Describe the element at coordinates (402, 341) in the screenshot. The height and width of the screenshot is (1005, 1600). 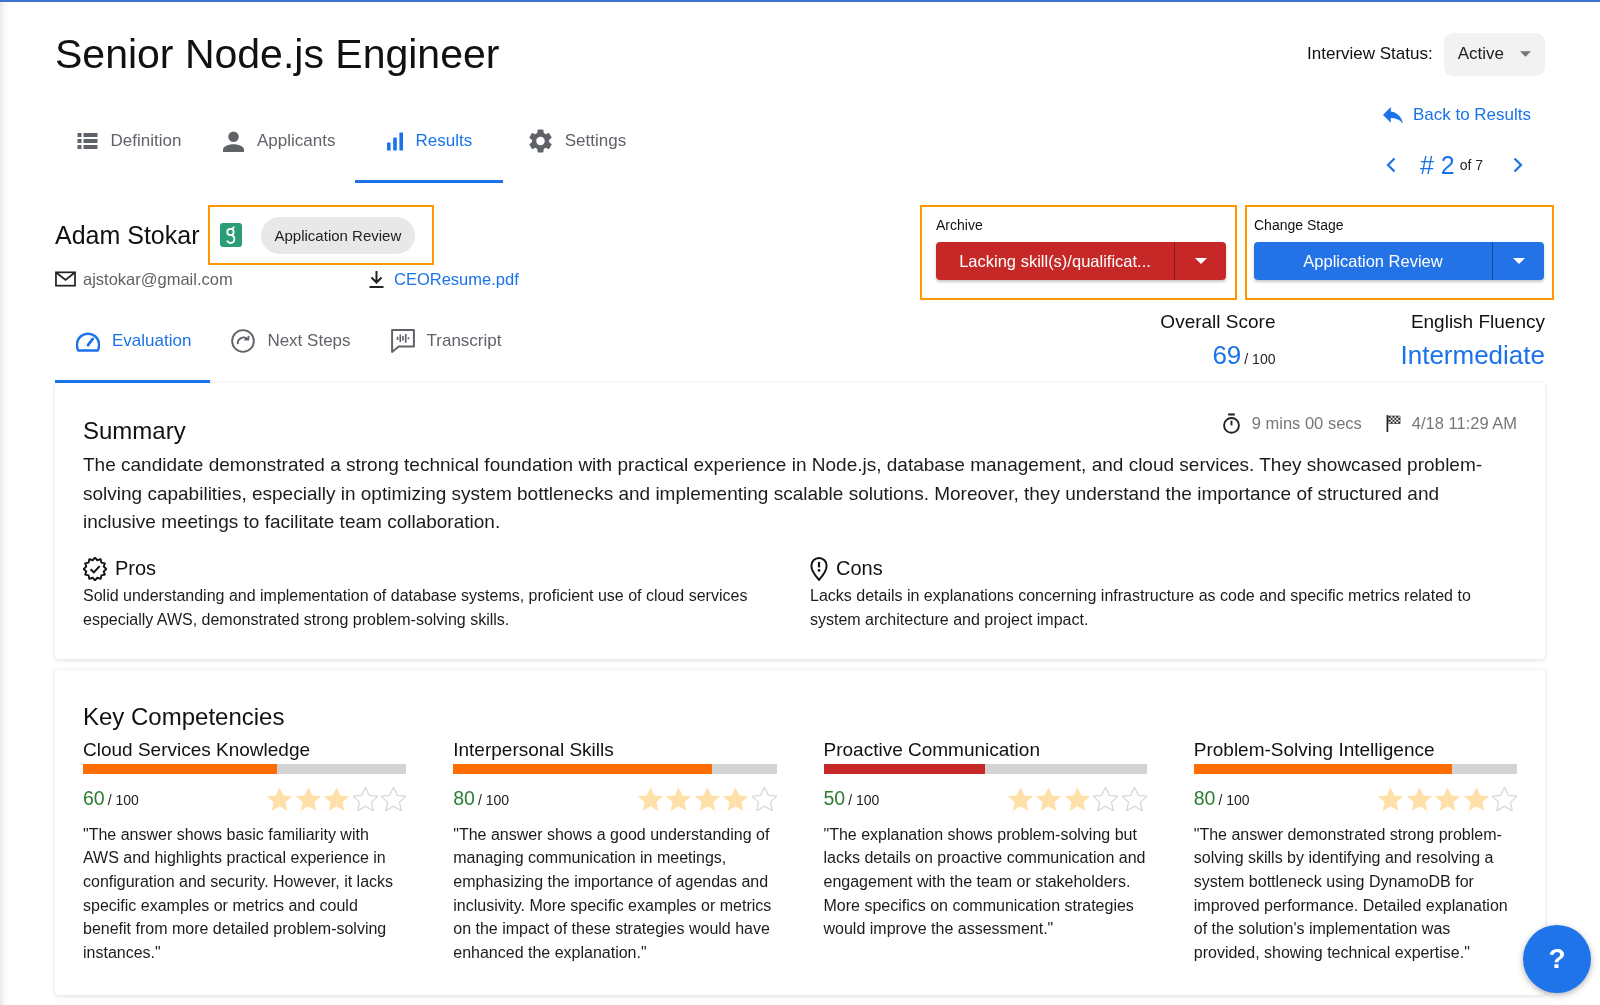
I see `waveform-bubble-icon` at that location.